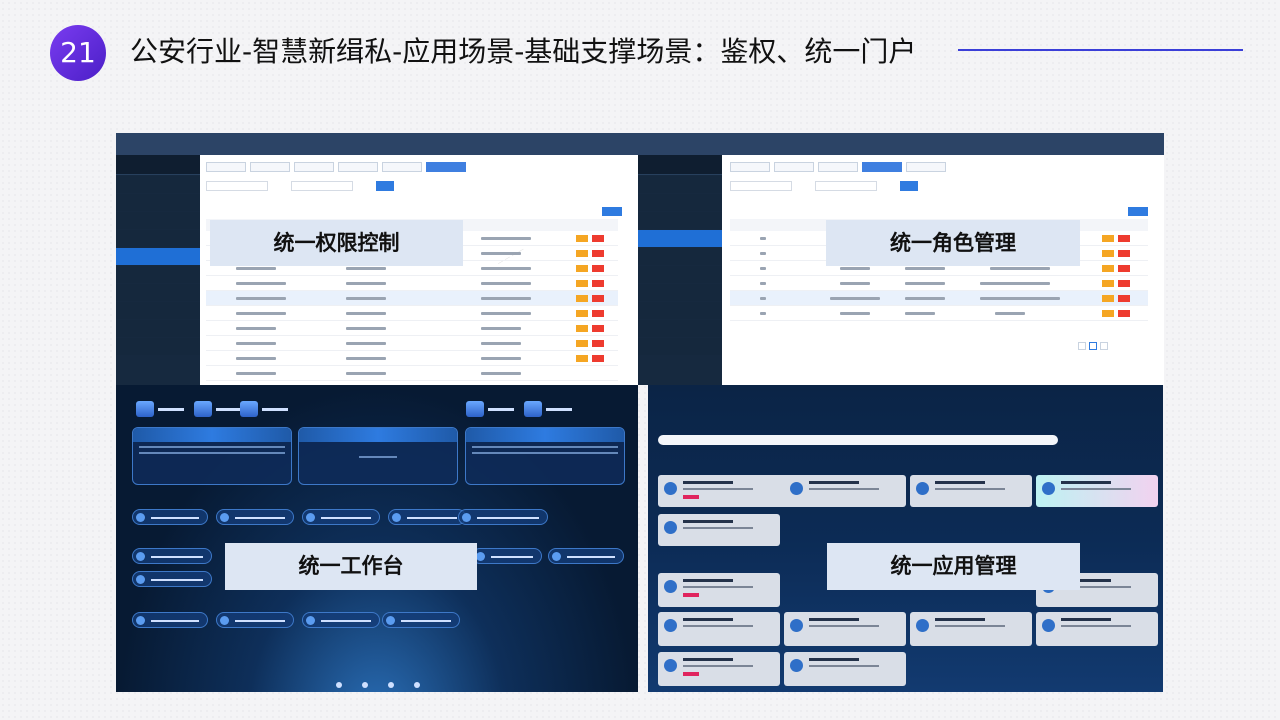 The image size is (1280, 720). I want to click on label-role-management: 统一角色管理, so click(953, 243).